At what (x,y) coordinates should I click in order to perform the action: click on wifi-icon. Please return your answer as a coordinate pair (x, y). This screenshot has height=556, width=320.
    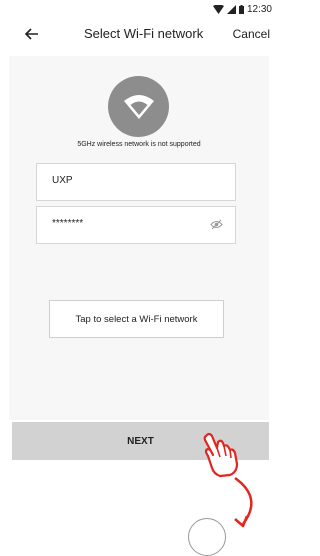
    Looking at the image, I should click on (138, 106).